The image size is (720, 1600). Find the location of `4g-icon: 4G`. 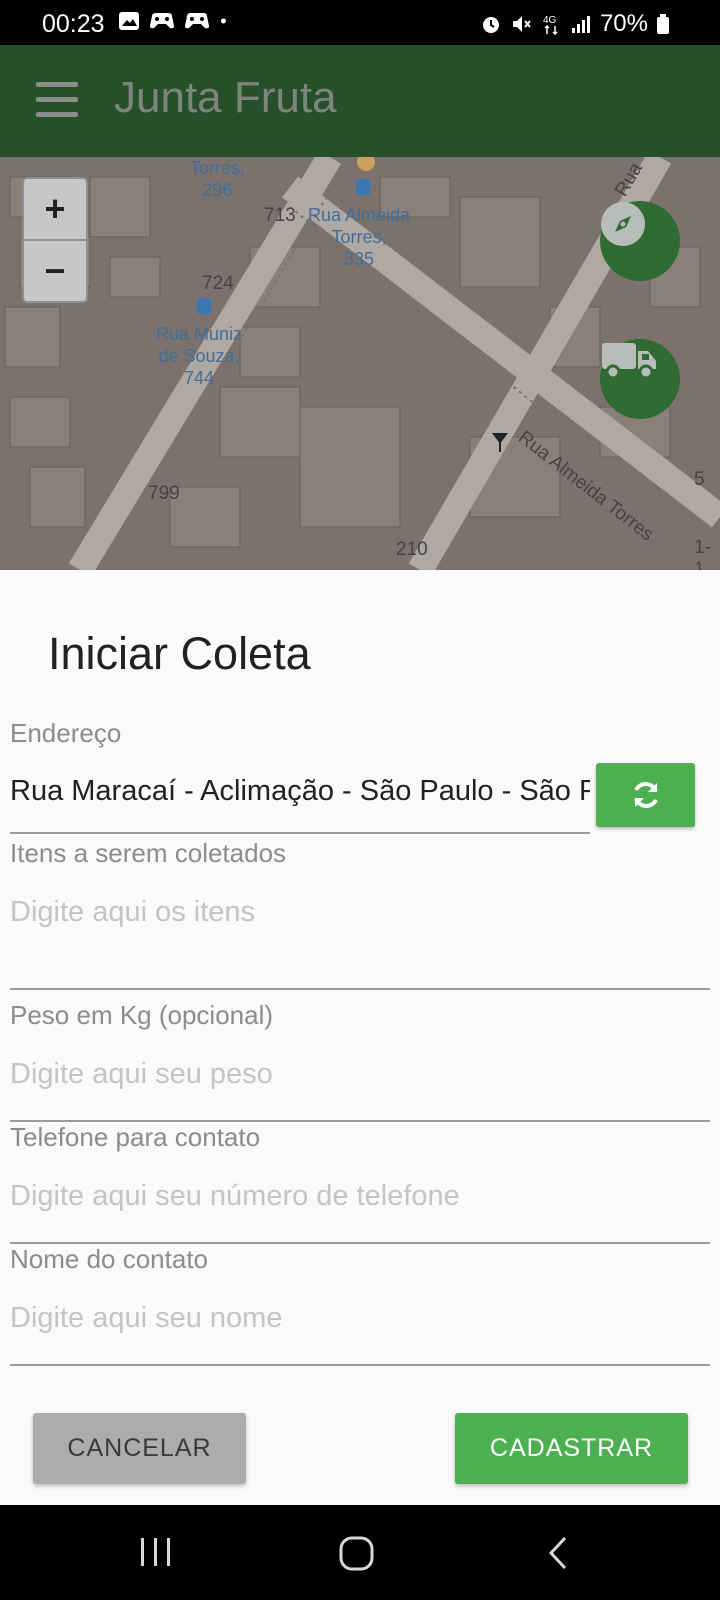

4g-icon: 4G is located at coordinates (550, 25).